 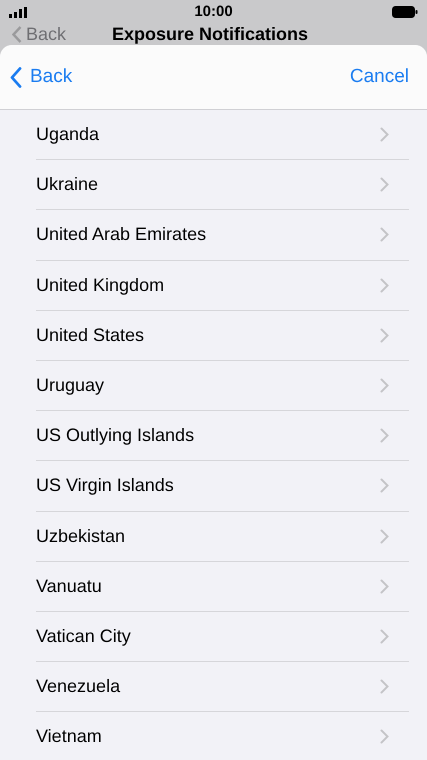 I want to click on country-name: Uzbekistan, so click(x=81, y=536).